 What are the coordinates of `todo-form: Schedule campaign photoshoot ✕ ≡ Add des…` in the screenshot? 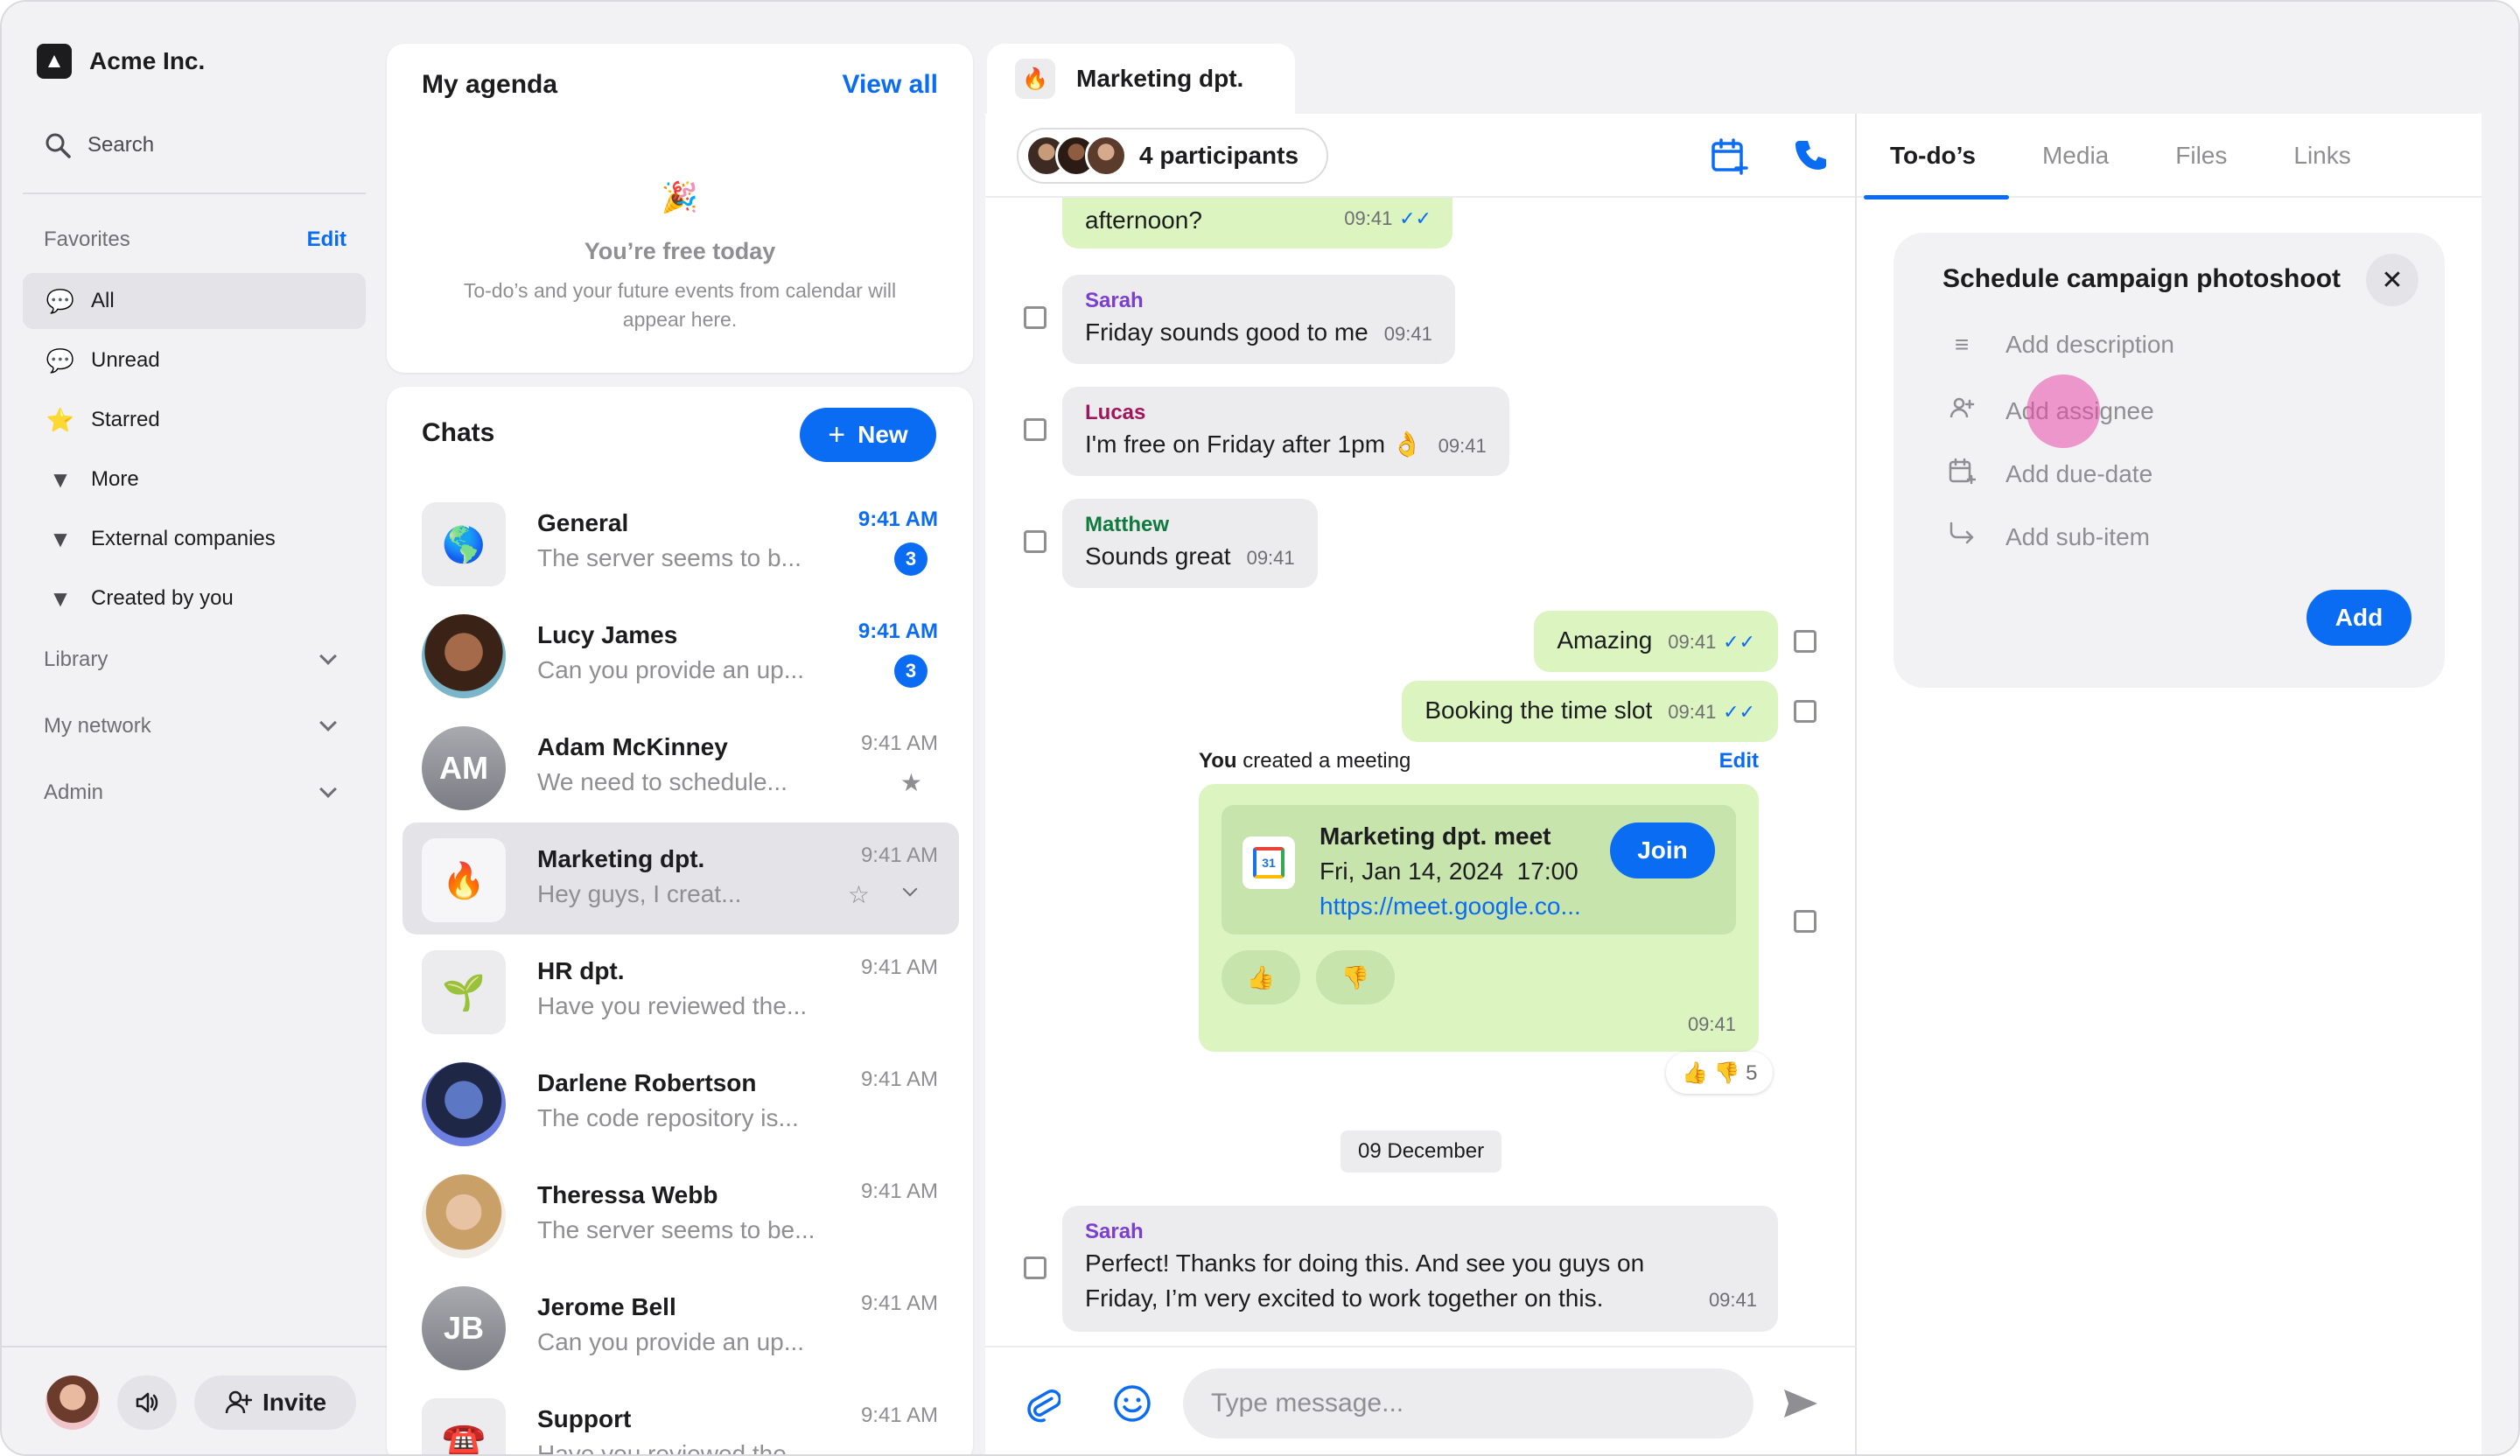 It's located at (2169, 460).